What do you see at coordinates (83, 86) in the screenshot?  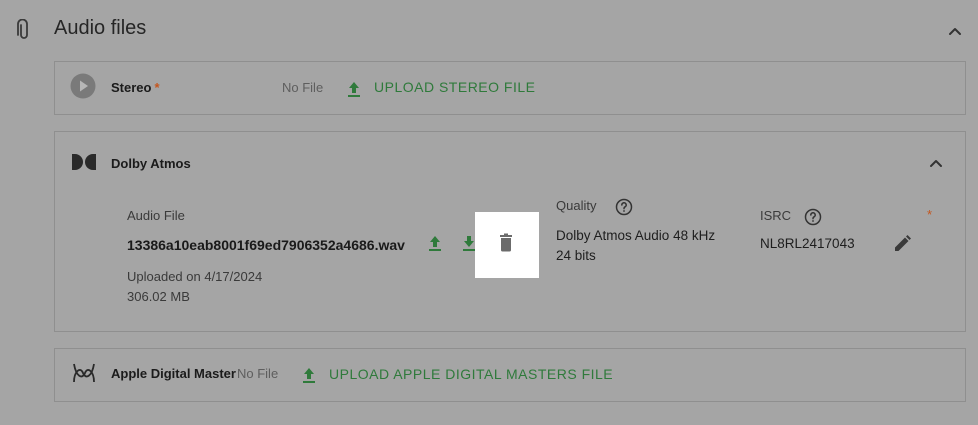 I see `play-icon` at bounding box center [83, 86].